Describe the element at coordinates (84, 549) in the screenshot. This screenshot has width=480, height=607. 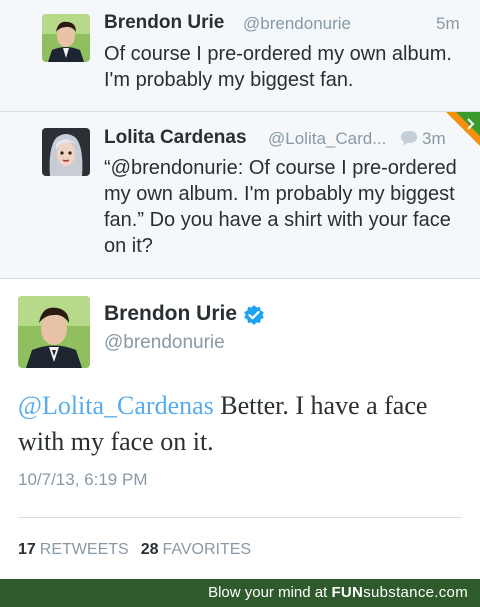
I see `retweets-label: RETWEETS` at that location.